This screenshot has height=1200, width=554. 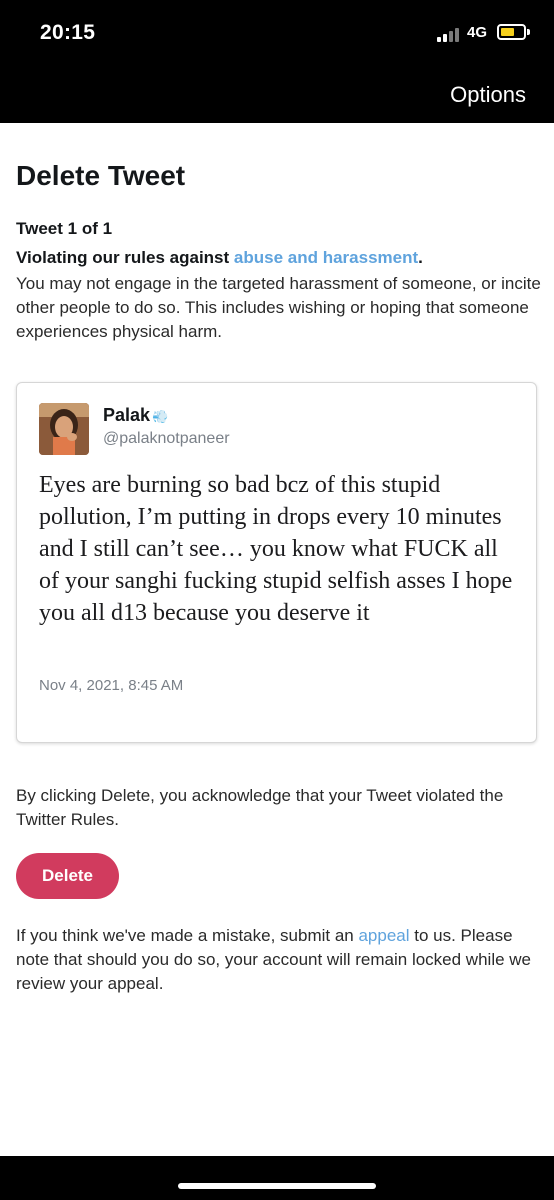 I want to click on home-indicator, so click(x=277, y=1186).